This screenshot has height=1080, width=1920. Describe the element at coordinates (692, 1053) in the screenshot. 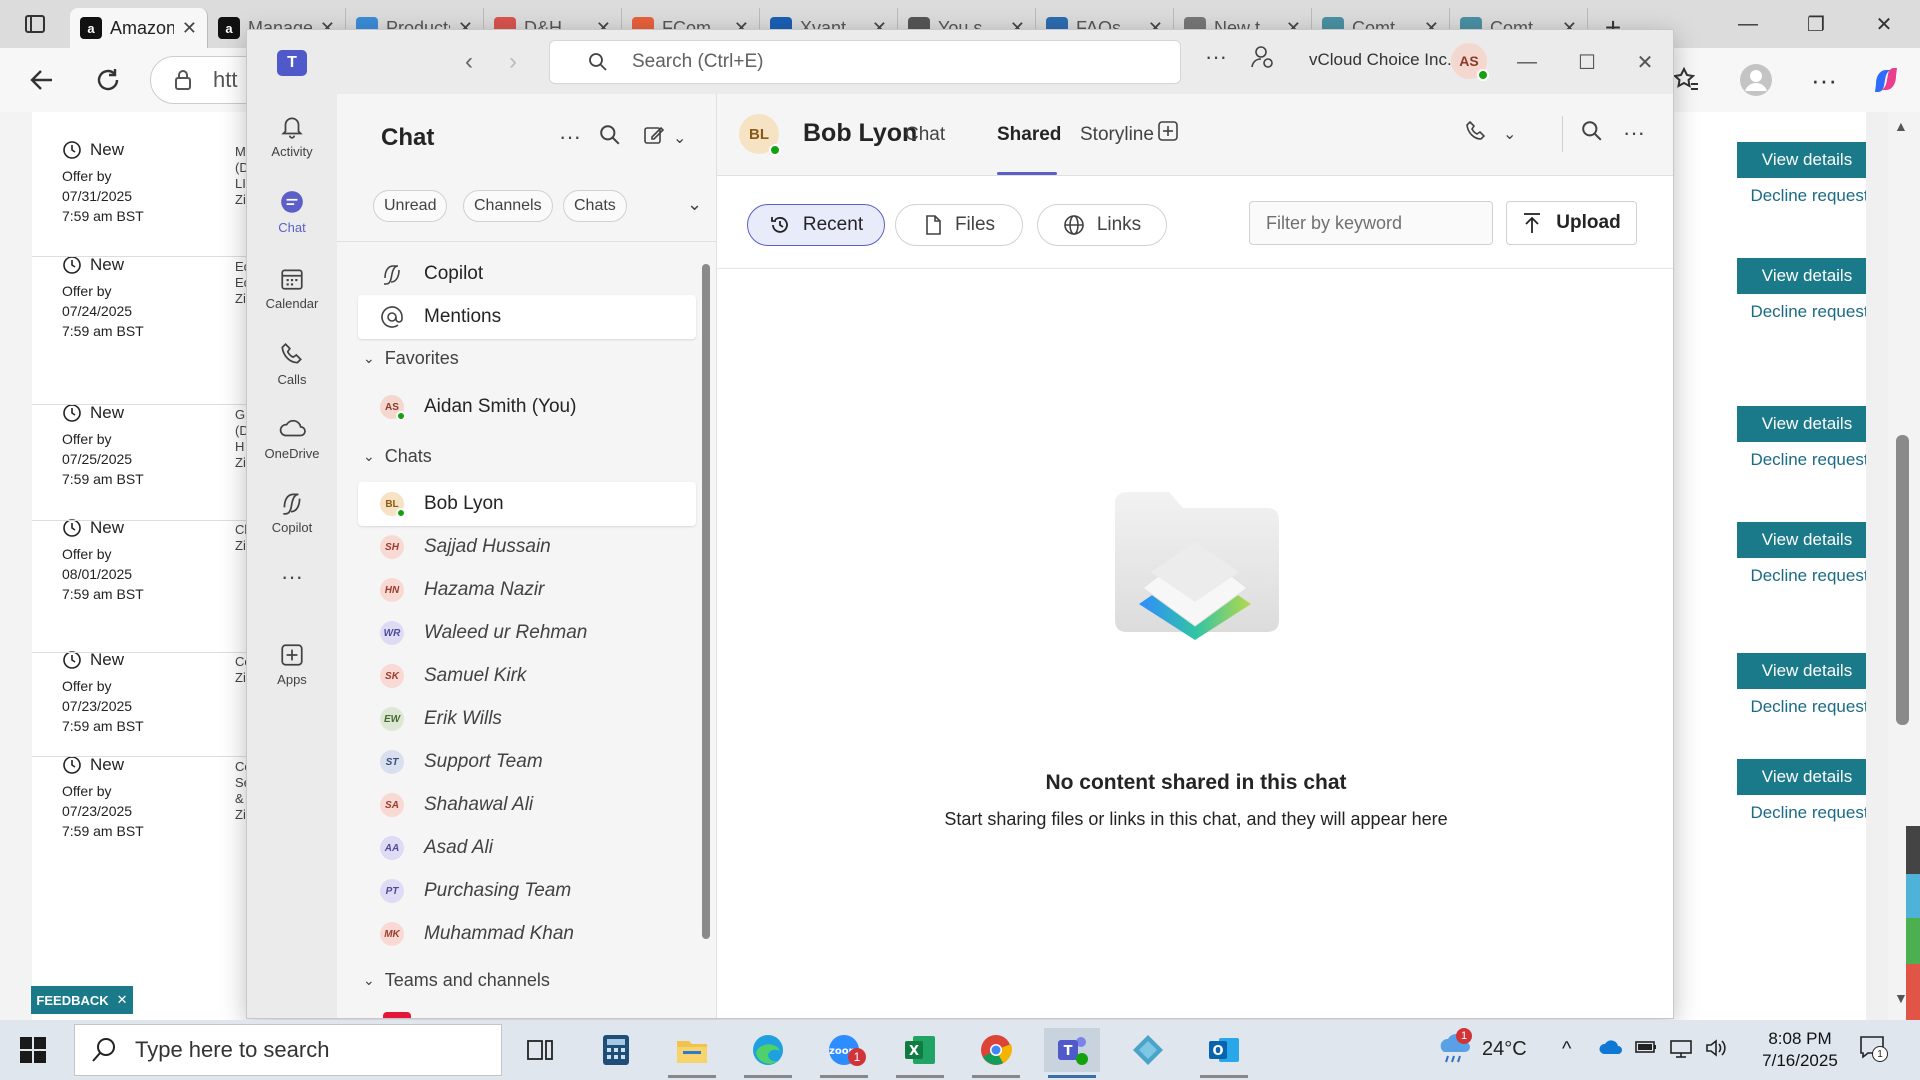

I see `file-explorer-app` at that location.